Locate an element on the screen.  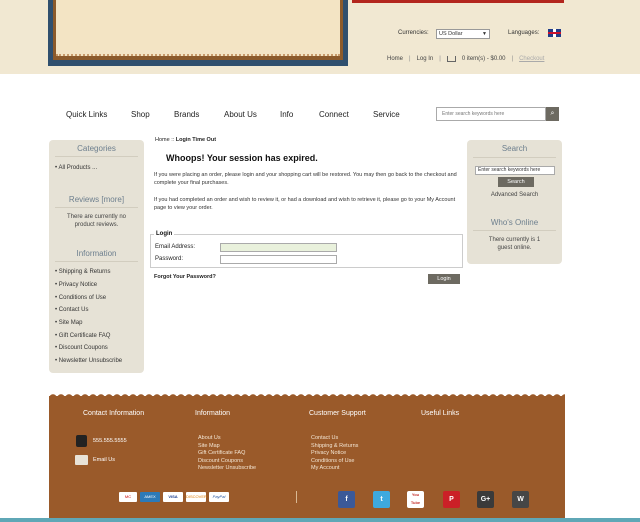
footer-link-gift-faq: Gift Certificate FAQ is located at coordinates (227, 454).